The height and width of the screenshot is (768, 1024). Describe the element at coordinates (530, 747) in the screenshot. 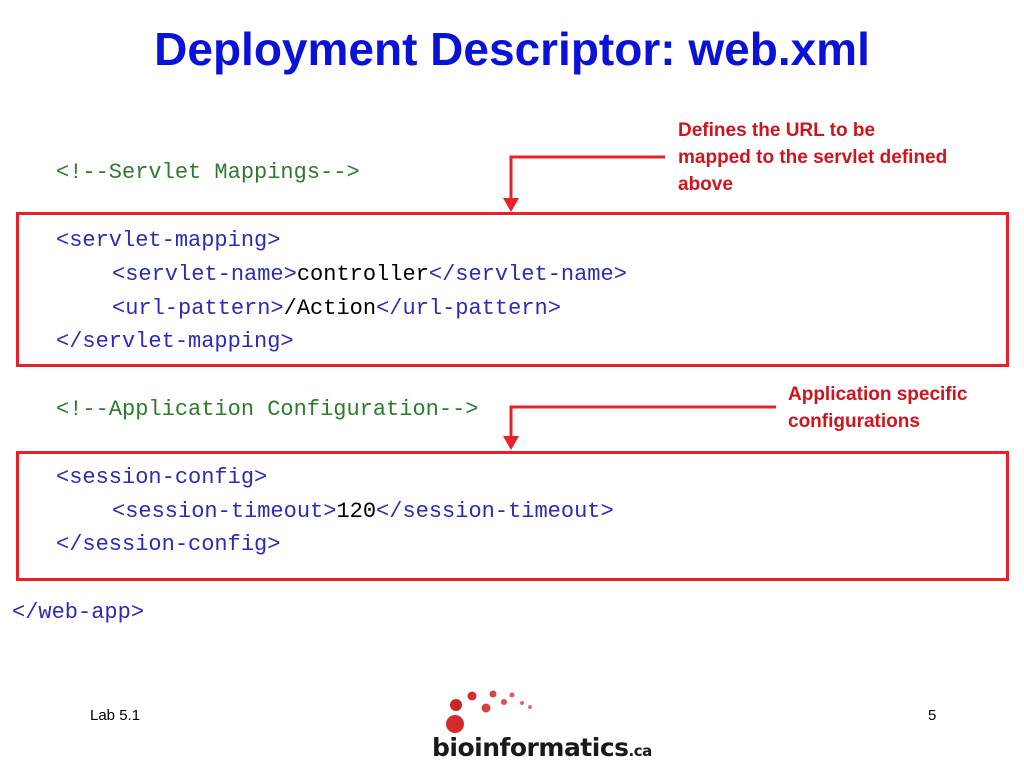

I see `logo-wordmark: bioinformatics` at that location.